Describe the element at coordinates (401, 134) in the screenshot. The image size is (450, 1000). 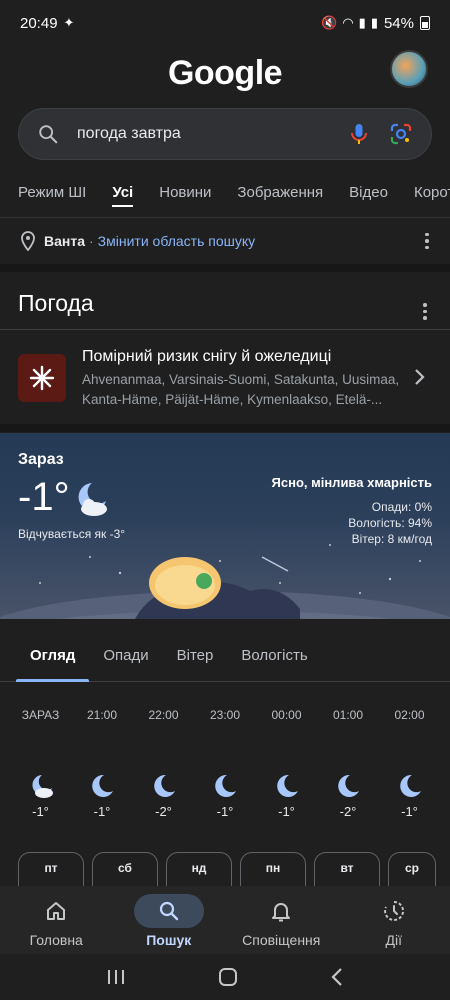
I see `google-lens-icon` at that location.